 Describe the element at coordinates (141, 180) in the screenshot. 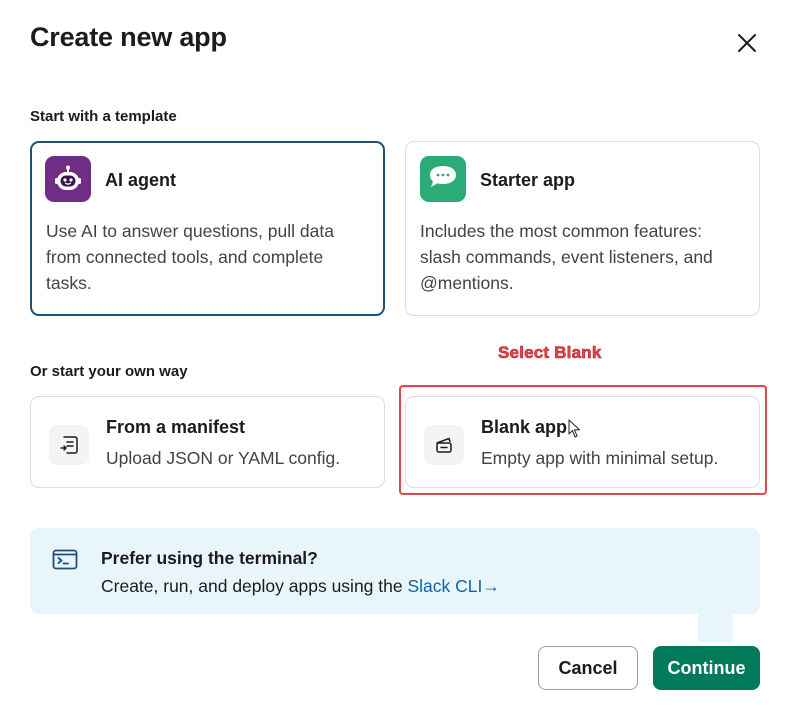

I see `template-name: AI agent` at that location.